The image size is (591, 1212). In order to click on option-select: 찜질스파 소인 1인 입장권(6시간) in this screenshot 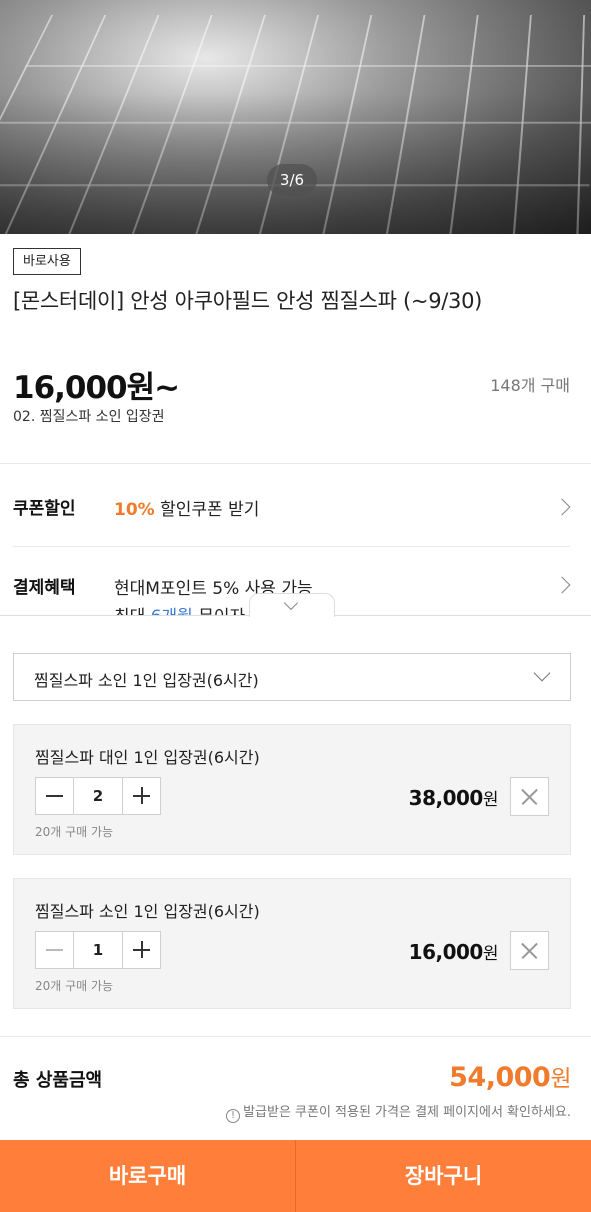, I will do `click(292, 677)`.